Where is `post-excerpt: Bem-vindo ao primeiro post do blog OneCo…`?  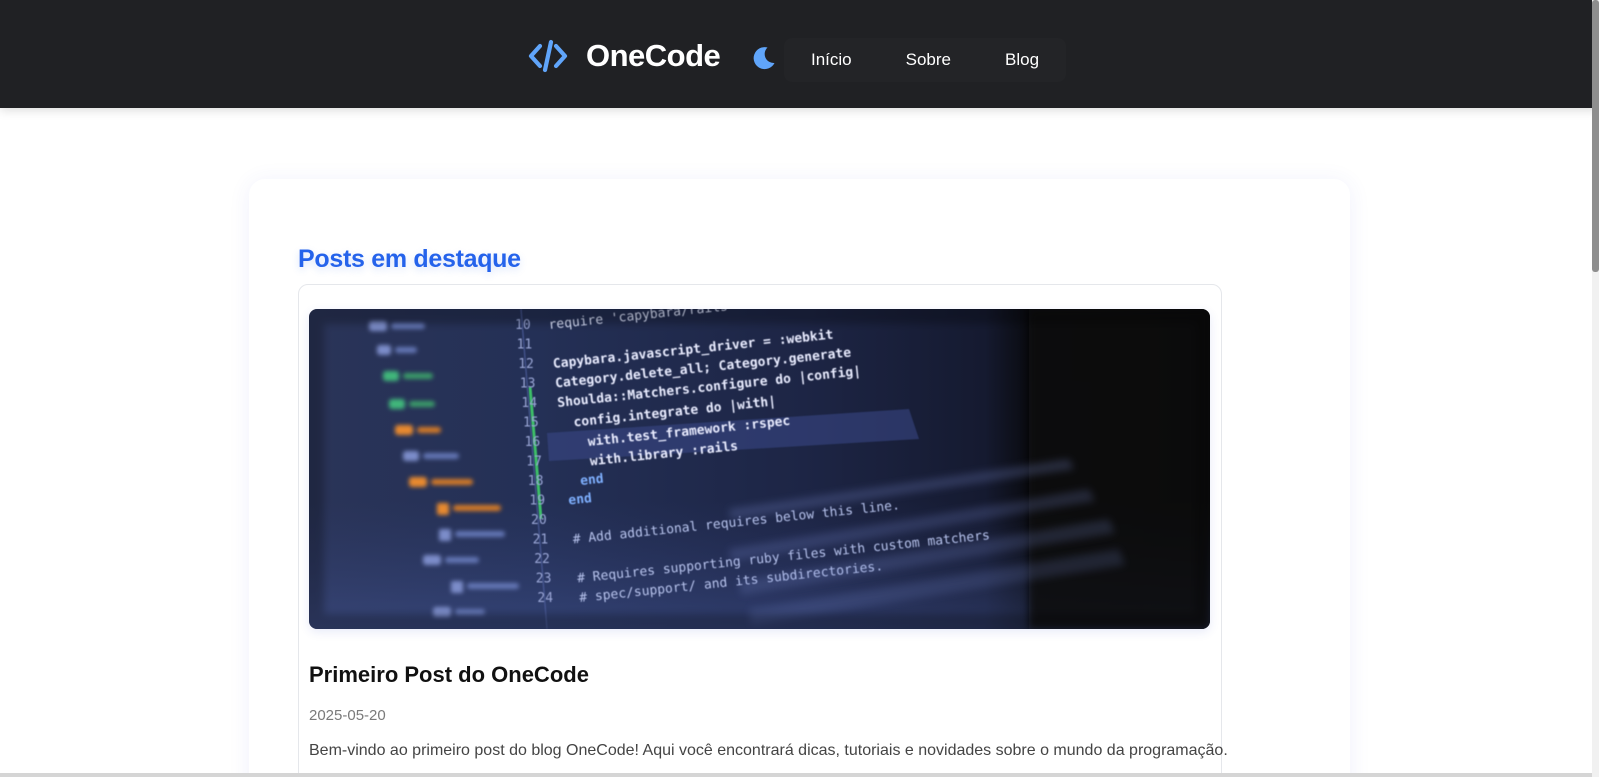 post-excerpt: Bem-vindo ao primeiro post do blog OneCo… is located at coordinates (768, 750).